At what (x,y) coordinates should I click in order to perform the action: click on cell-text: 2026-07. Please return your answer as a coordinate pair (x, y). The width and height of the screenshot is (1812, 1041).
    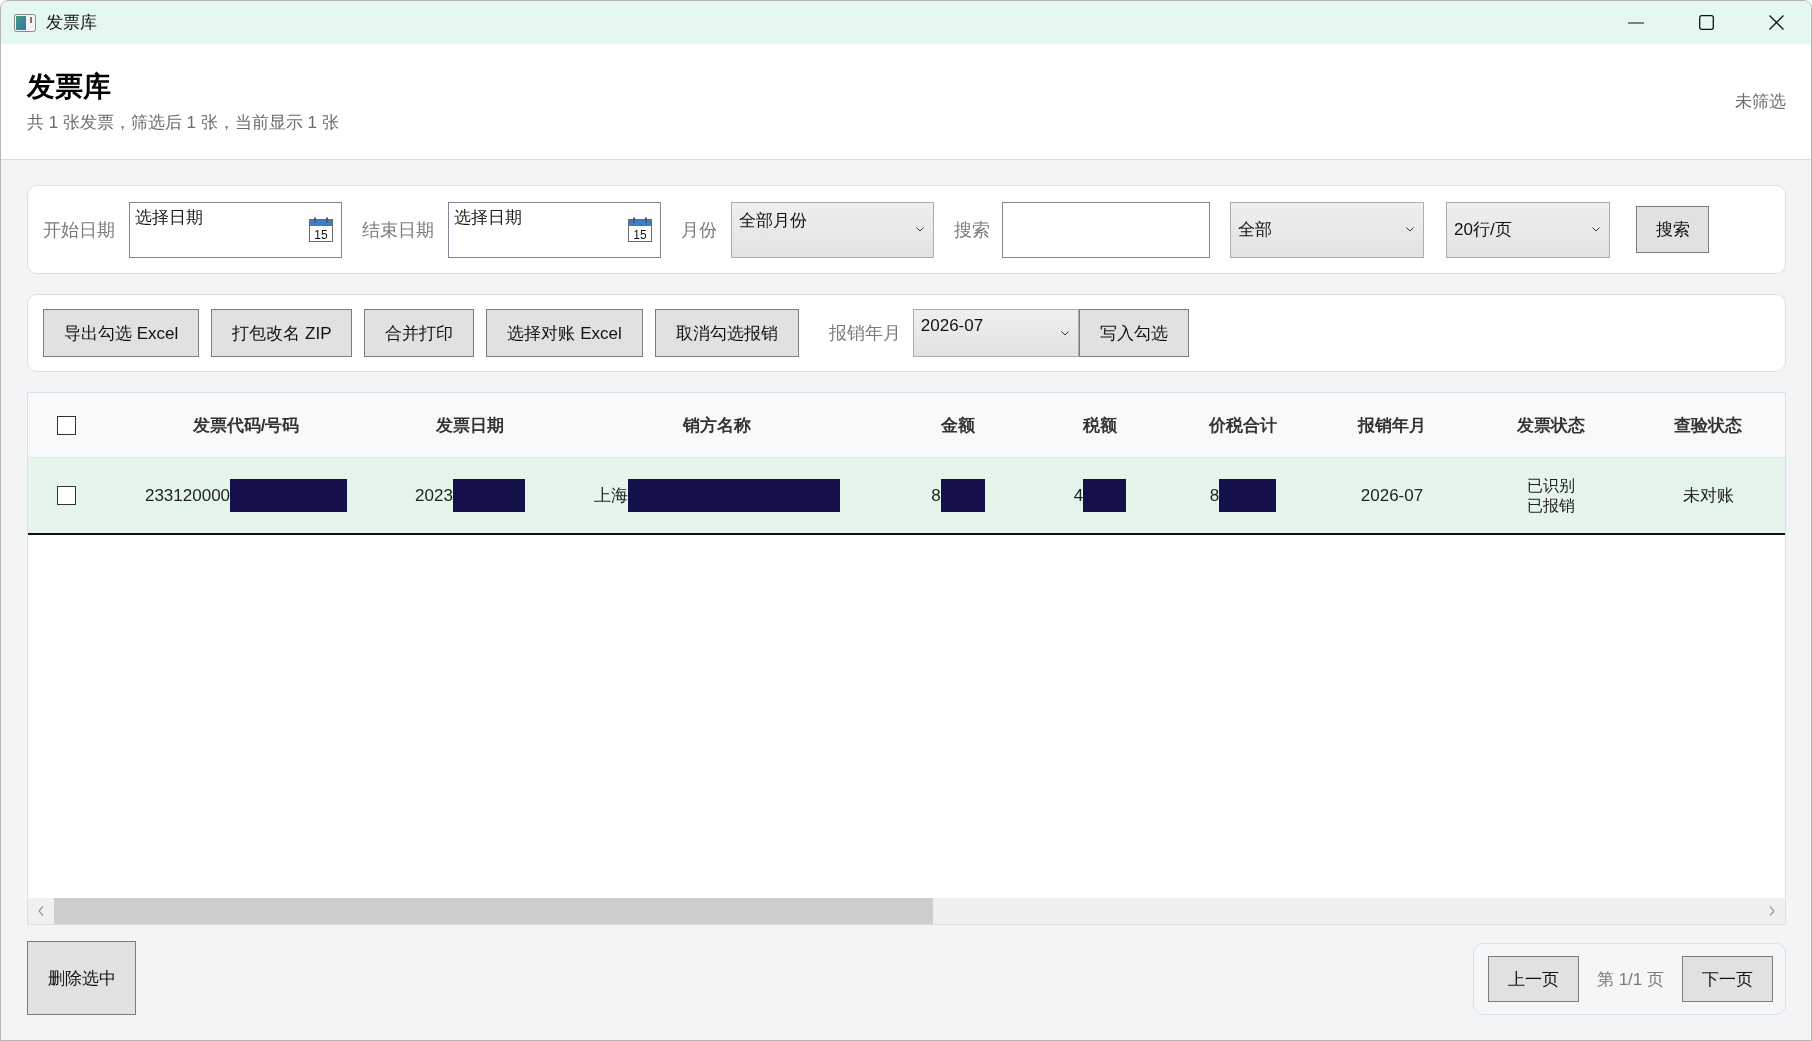
    Looking at the image, I should click on (1392, 495).